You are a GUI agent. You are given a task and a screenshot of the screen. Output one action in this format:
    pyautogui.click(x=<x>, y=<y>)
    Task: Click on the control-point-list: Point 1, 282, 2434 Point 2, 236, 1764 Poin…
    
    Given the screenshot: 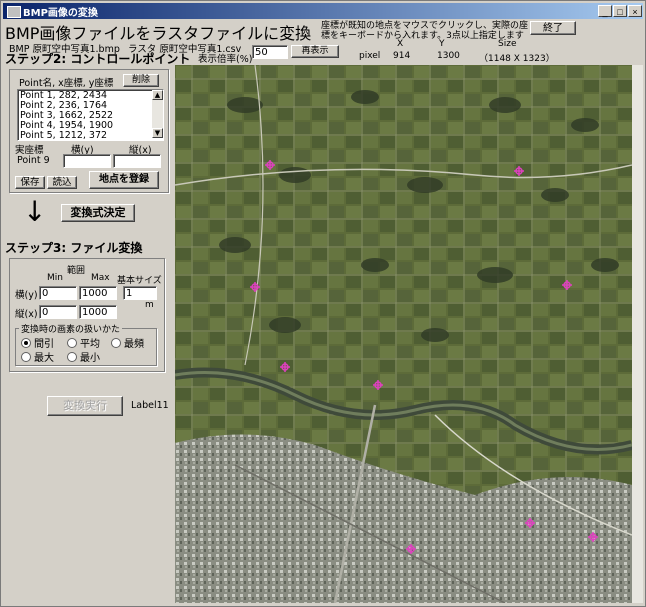 What is the action you would take?
    pyautogui.click(x=90, y=115)
    